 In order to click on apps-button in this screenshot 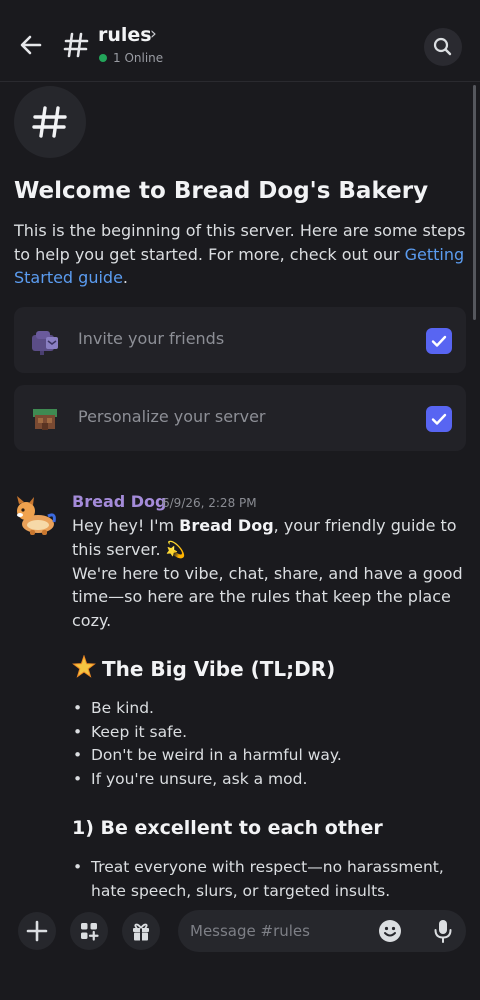, I will do `click(89, 931)`.